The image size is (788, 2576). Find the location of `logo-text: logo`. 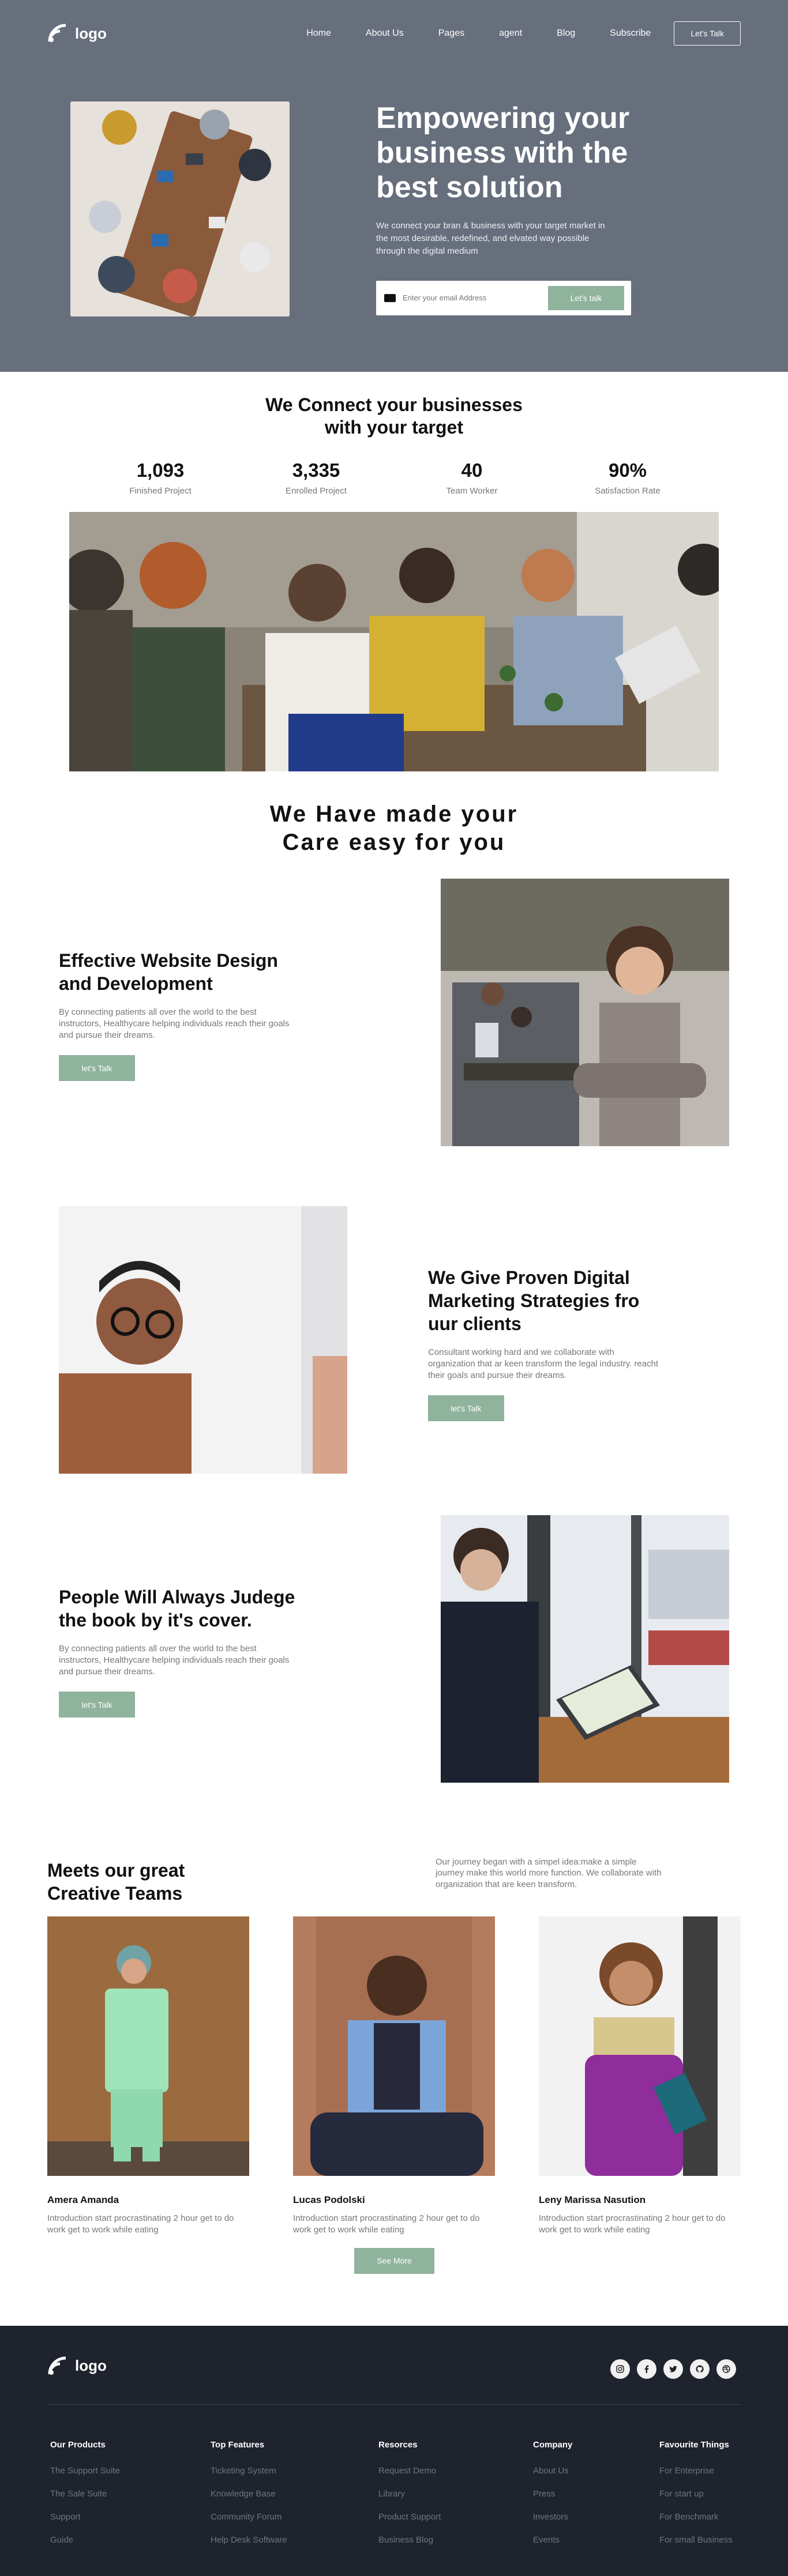

logo-text: logo is located at coordinates (91, 33).